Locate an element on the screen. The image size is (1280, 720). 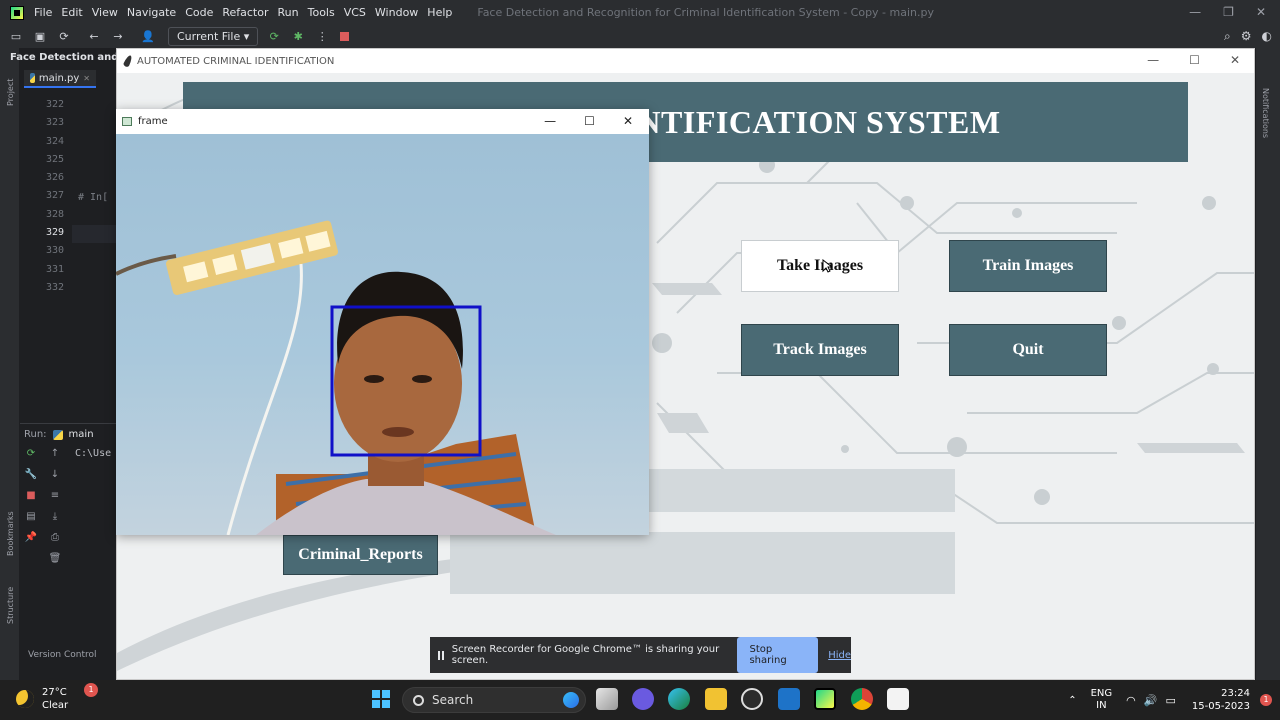
print-icon: ⎙ is located at coordinates (55, 537).